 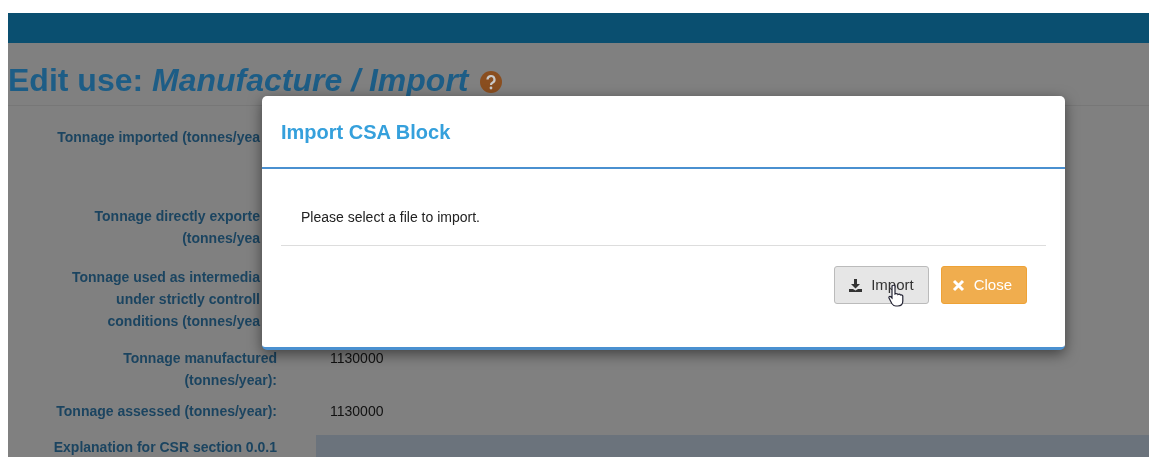 I want to click on field-label: Tonnage assessed (tonnes/year):, so click(x=166, y=411).